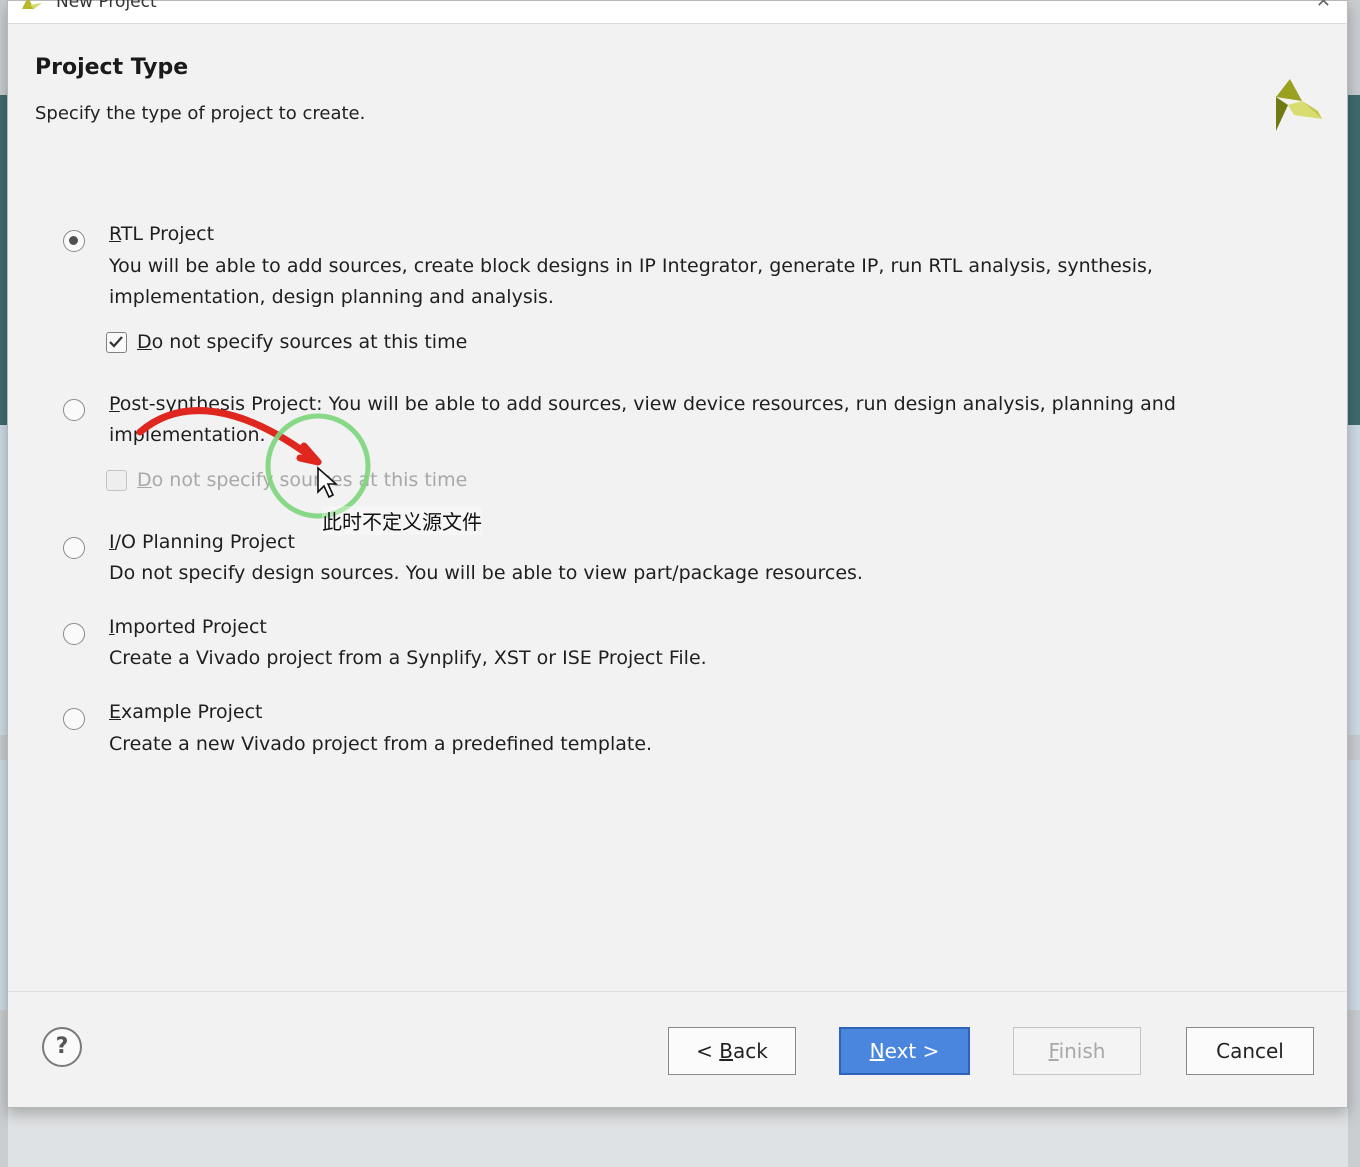 The image size is (1360, 1167). I want to click on annotation-overlay, so click(253, 463).